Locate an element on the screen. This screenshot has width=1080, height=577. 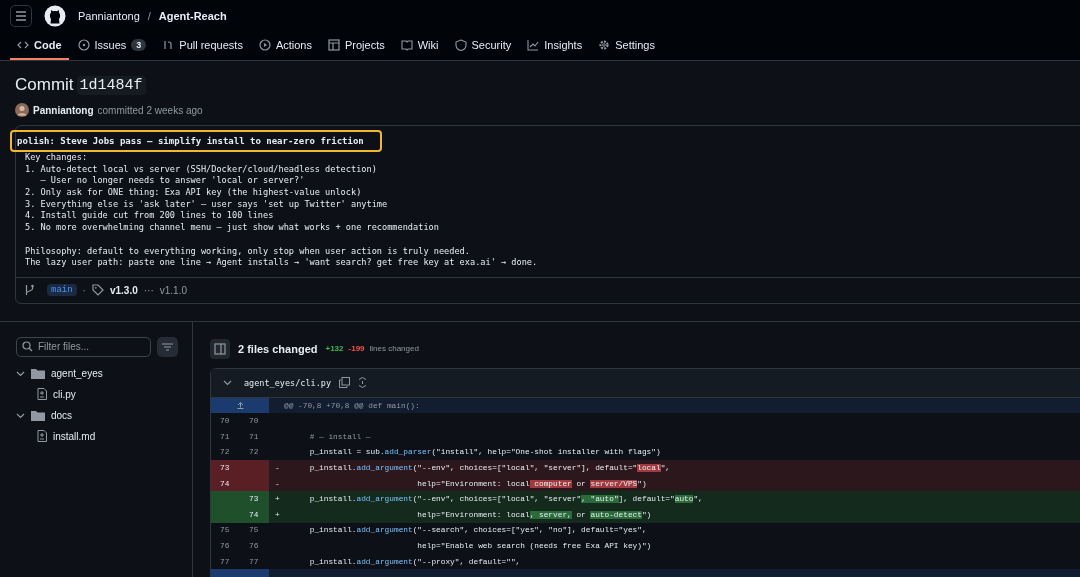
tree-folder-item: docs is located at coordinates (104, 415).